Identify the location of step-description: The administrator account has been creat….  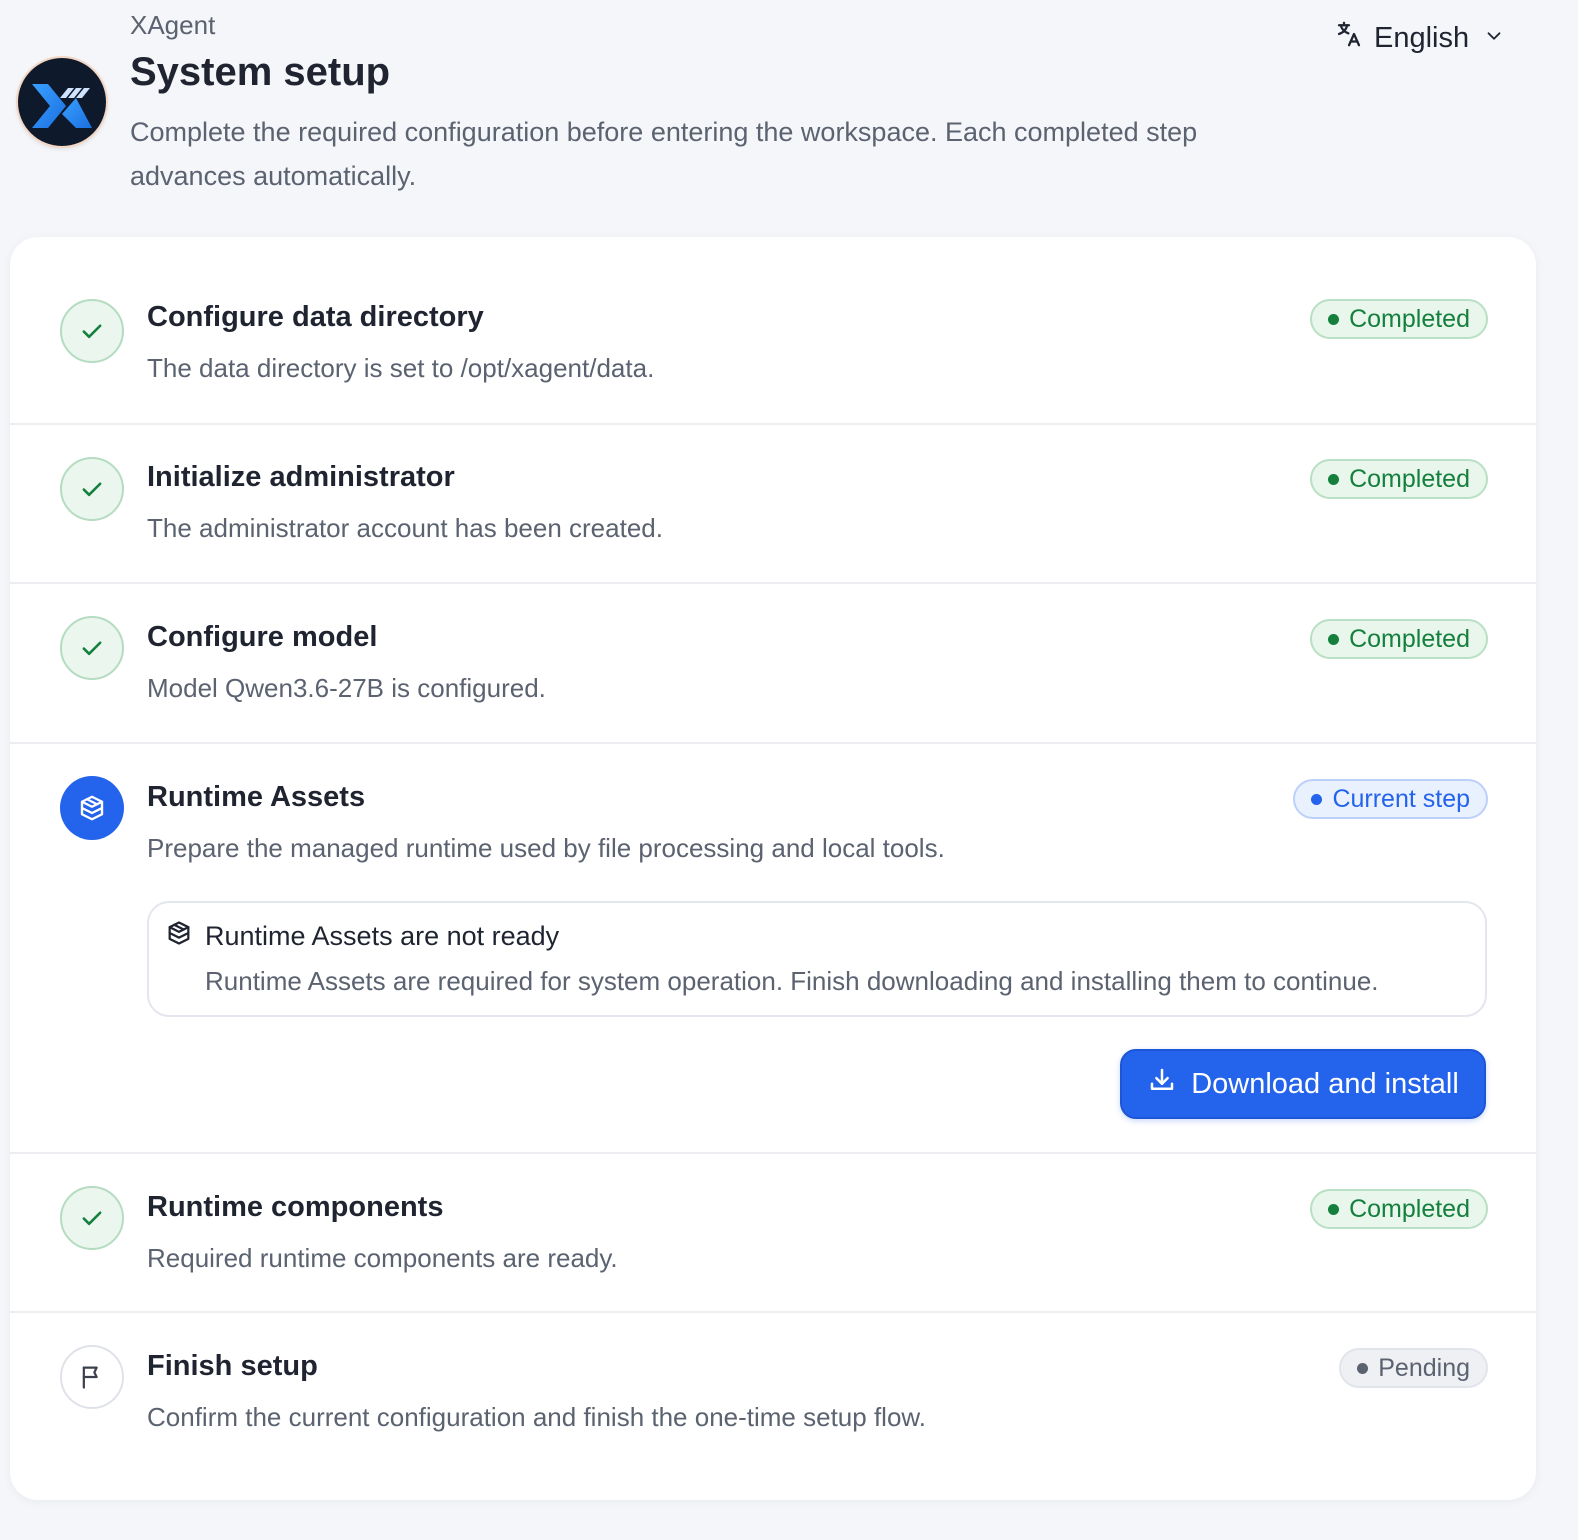
(405, 528).